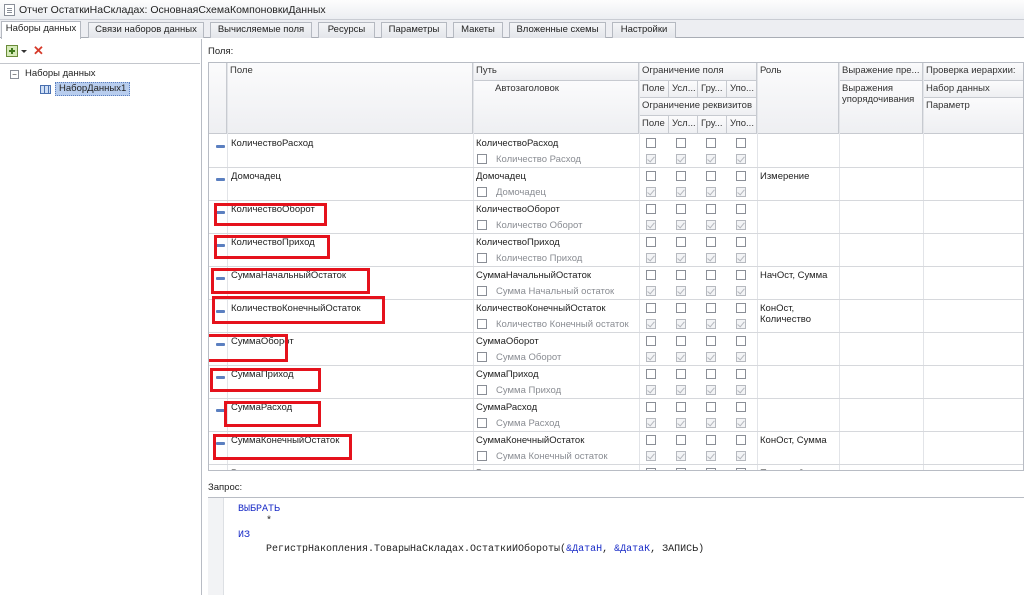 This screenshot has height=595, width=1024. Describe the element at coordinates (349, 407) in the screenshot. I see `field-name: СуммаРасход` at that location.